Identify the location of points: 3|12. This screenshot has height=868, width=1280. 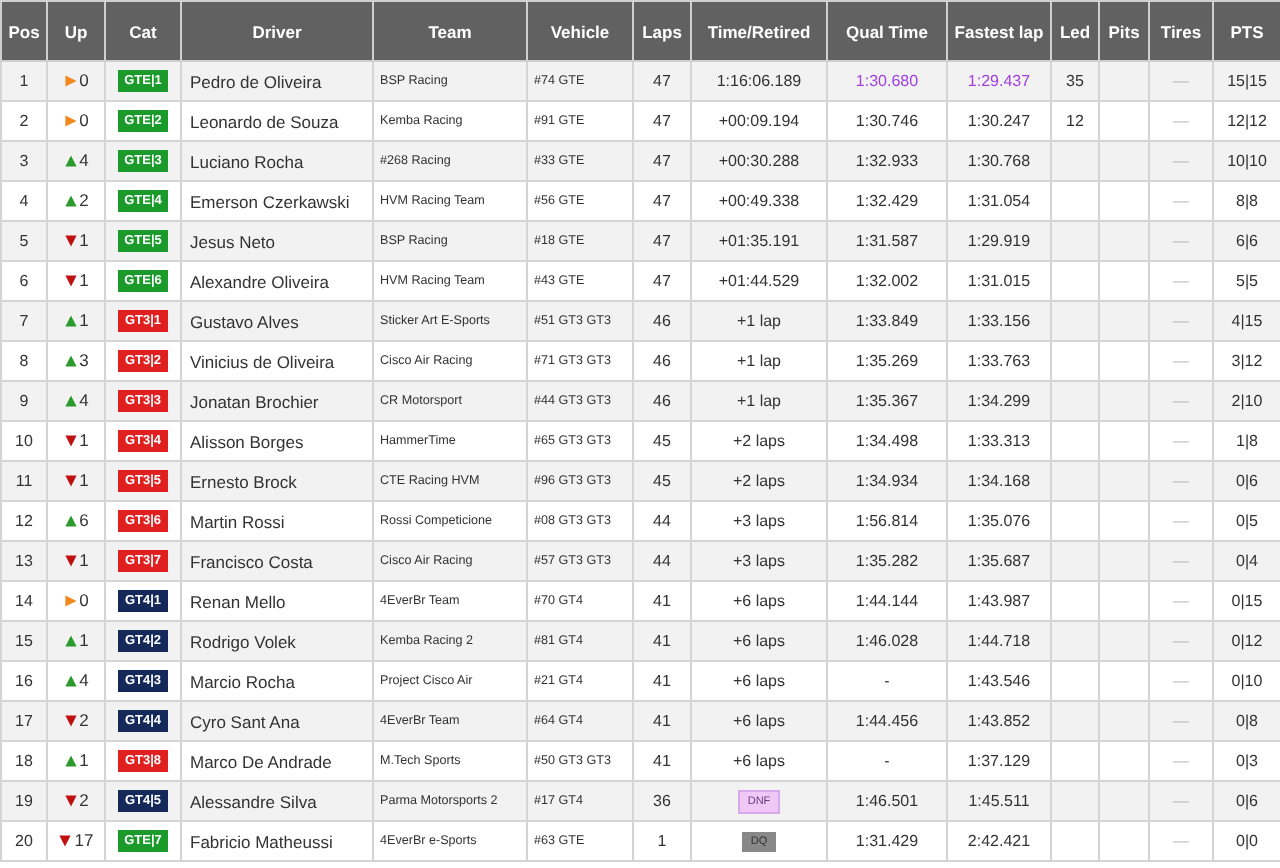
(1247, 361).